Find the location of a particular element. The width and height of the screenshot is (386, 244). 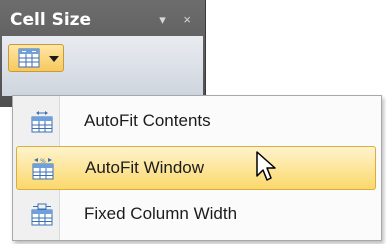

autofit-contents-icon is located at coordinates (42, 122).